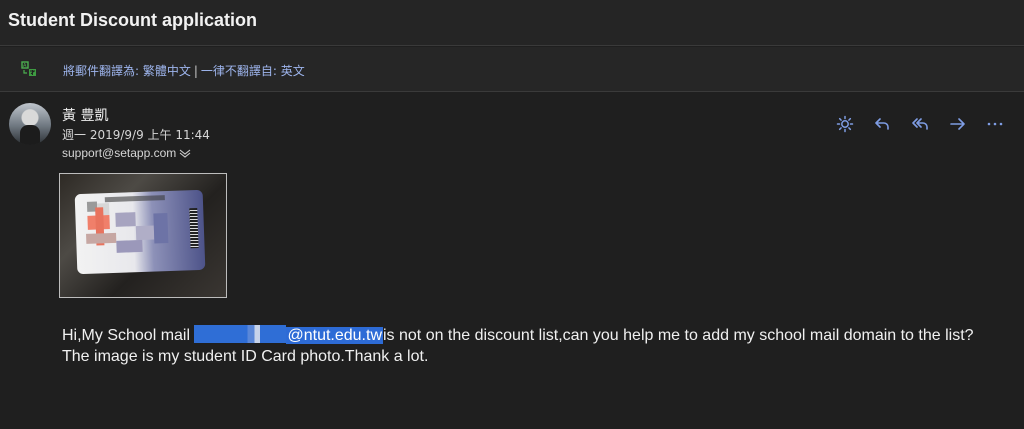 The image size is (1024, 429). What do you see at coordinates (512, 69) in the screenshot?
I see `translation-bar: A 將郵件翻譯為: 繁體中文 | 一律不翻譯自: 英文` at bounding box center [512, 69].